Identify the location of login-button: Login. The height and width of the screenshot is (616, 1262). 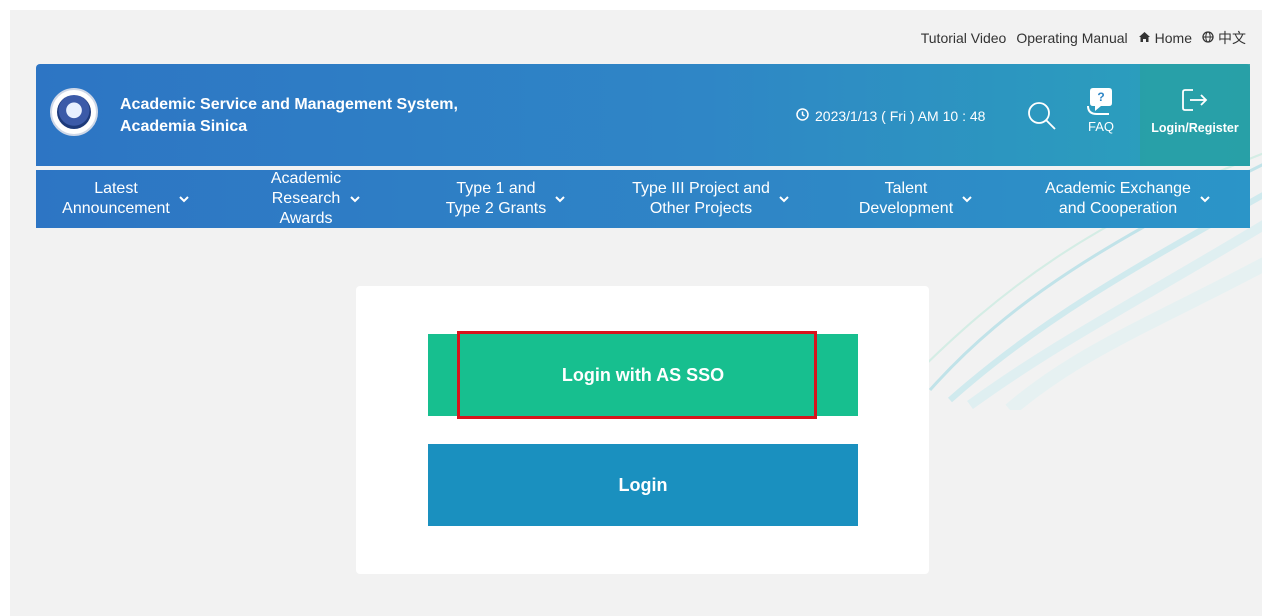
(643, 485).